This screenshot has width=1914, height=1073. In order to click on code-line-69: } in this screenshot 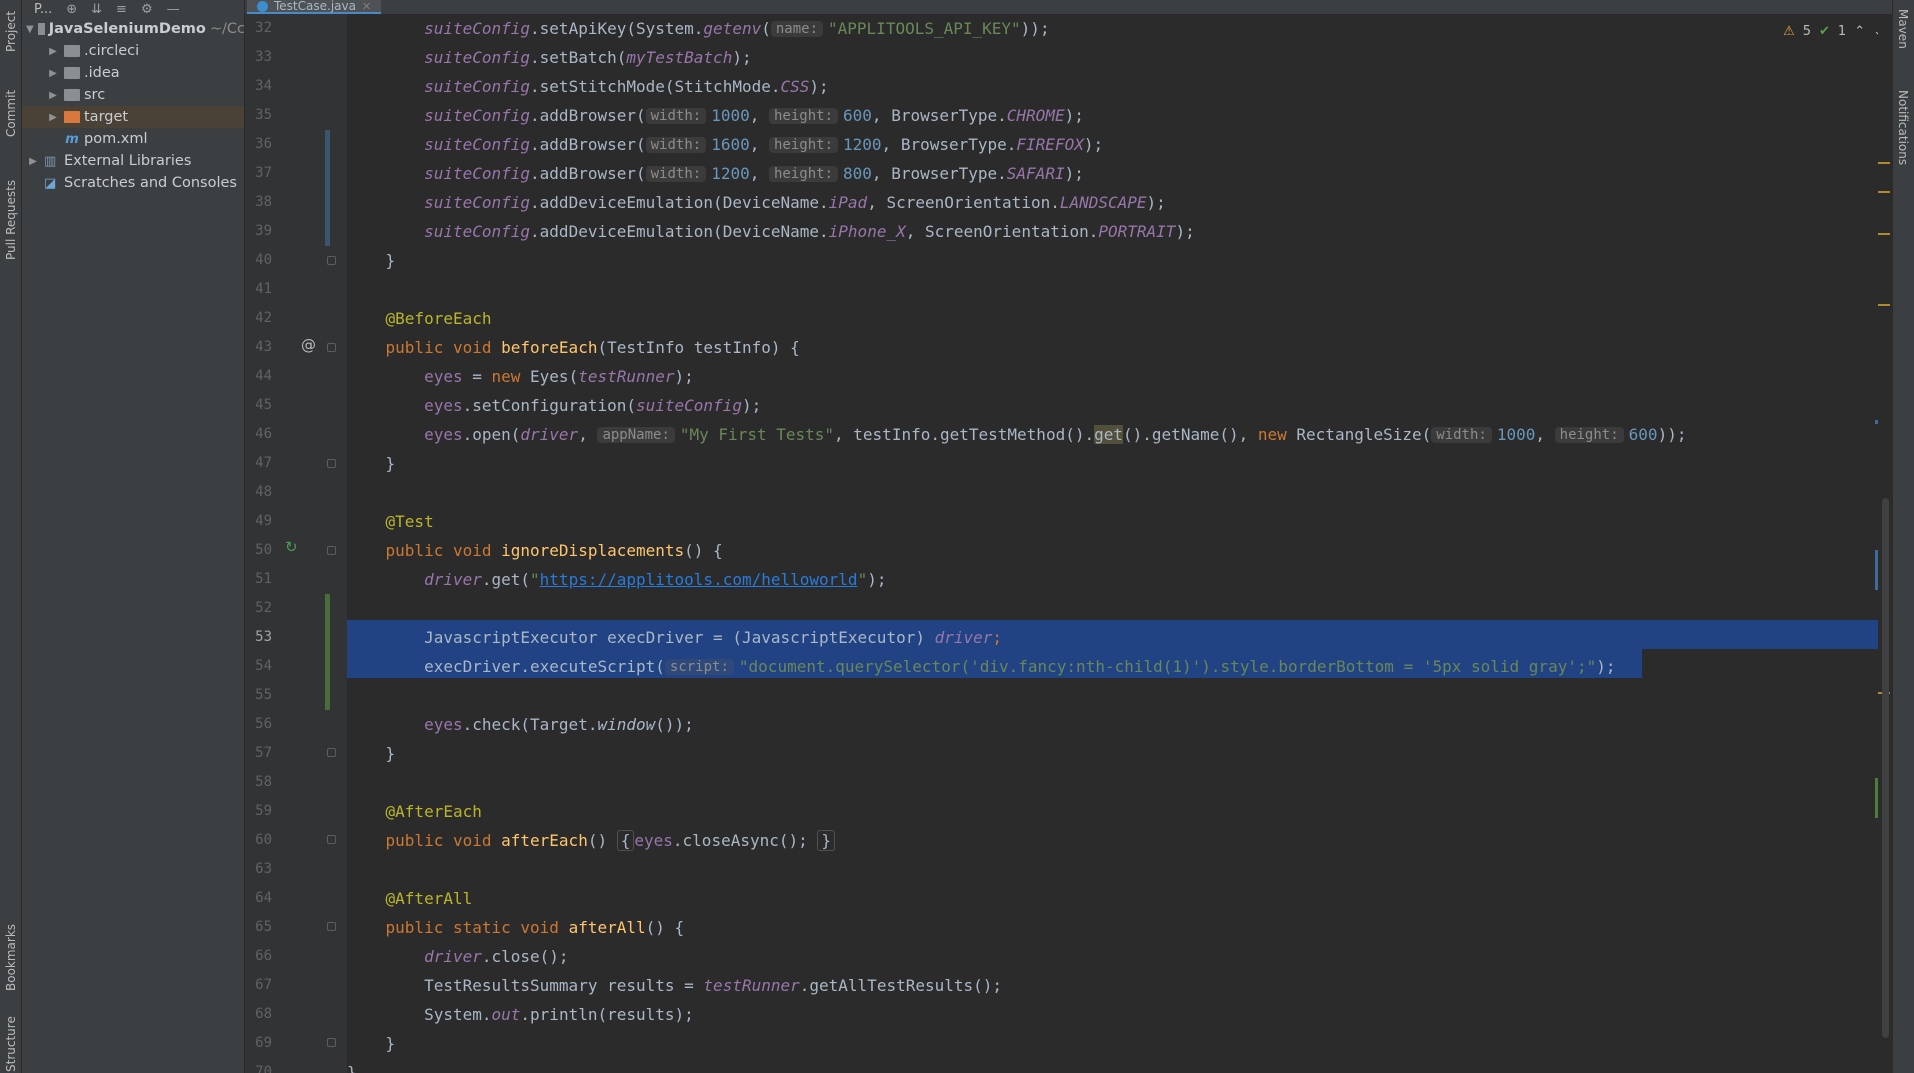, I will do `click(371, 1043)`.